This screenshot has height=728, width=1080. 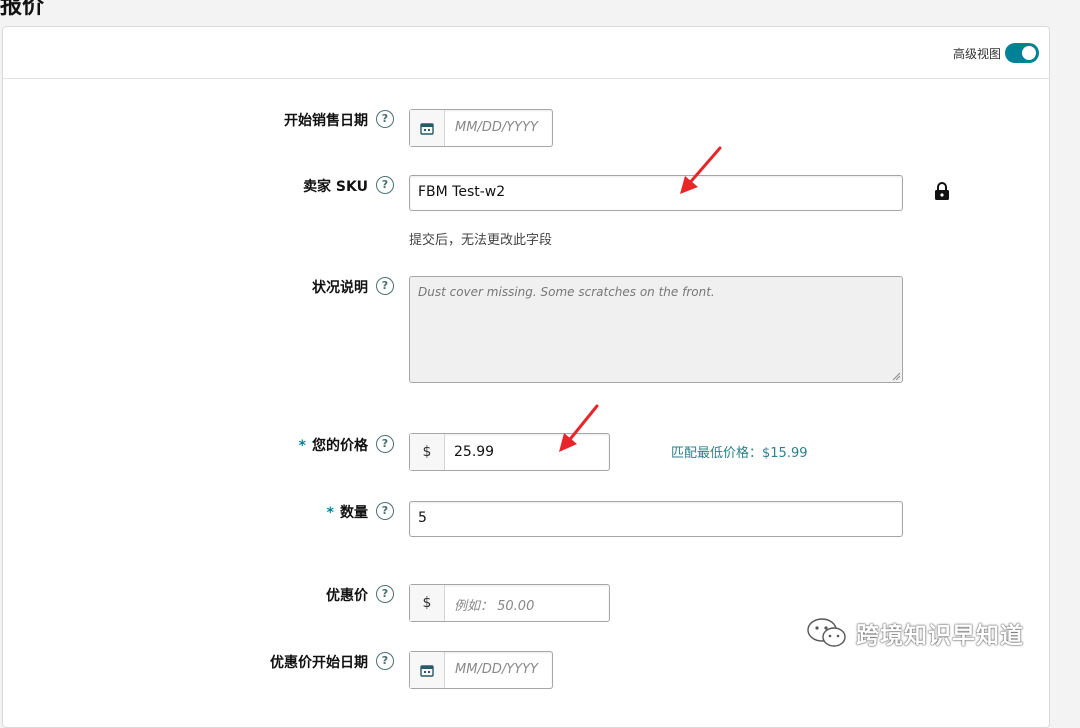 I want to click on advanced-view-toggle, so click(x=1022, y=53).